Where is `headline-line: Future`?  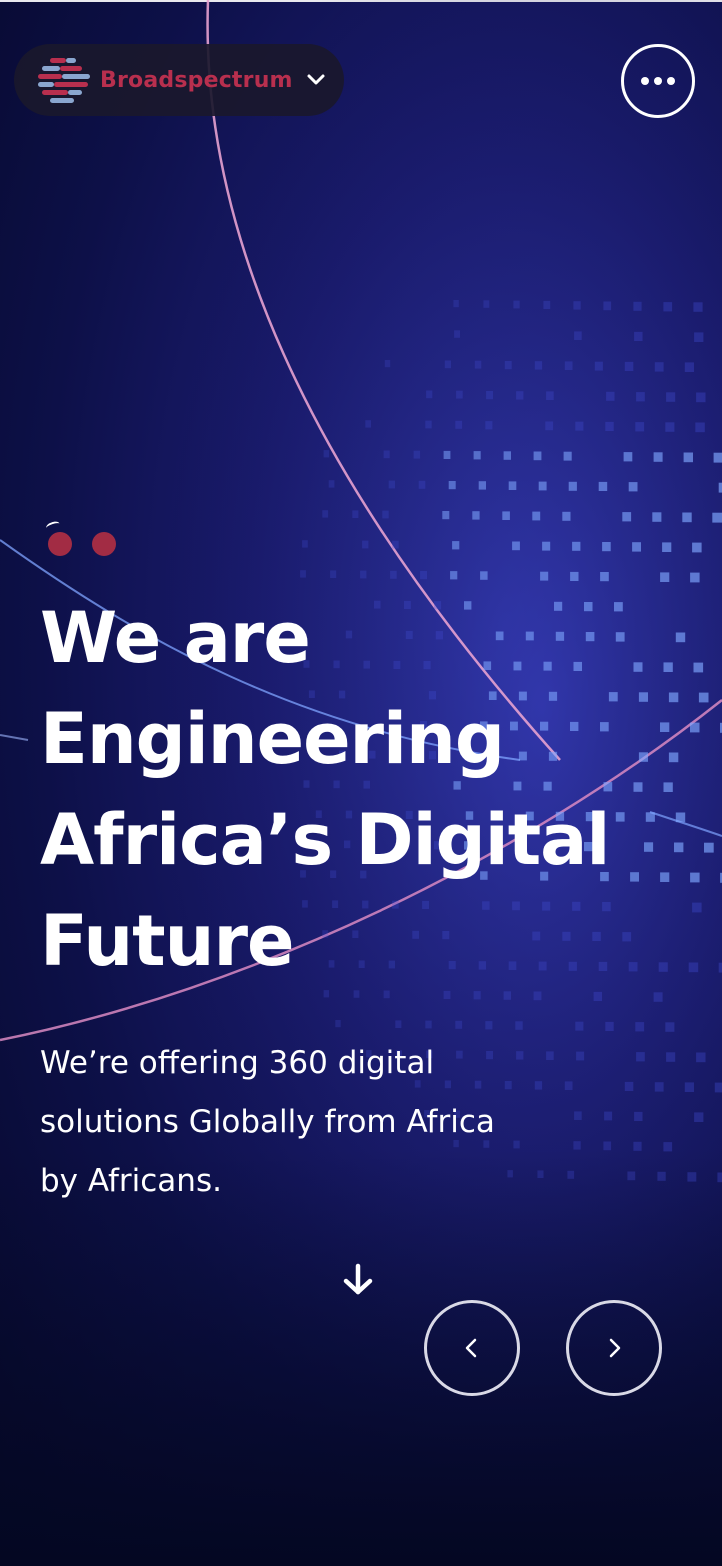 headline-line: Future is located at coordinates (167, 941).